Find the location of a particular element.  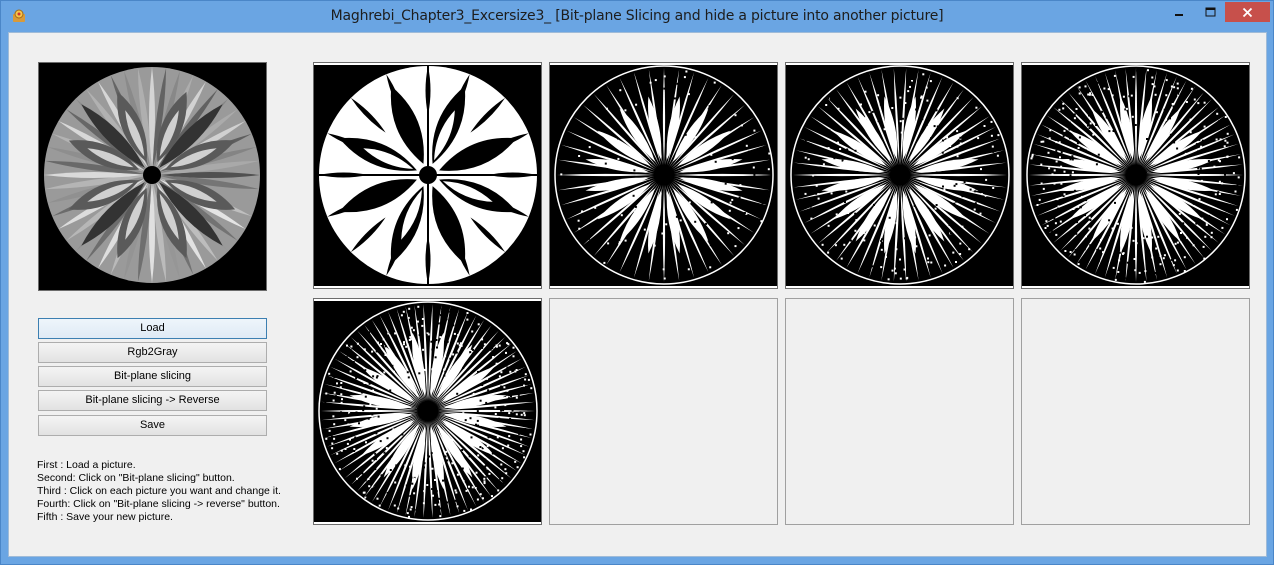

save-button: Save is located at coordinates (152, 425).